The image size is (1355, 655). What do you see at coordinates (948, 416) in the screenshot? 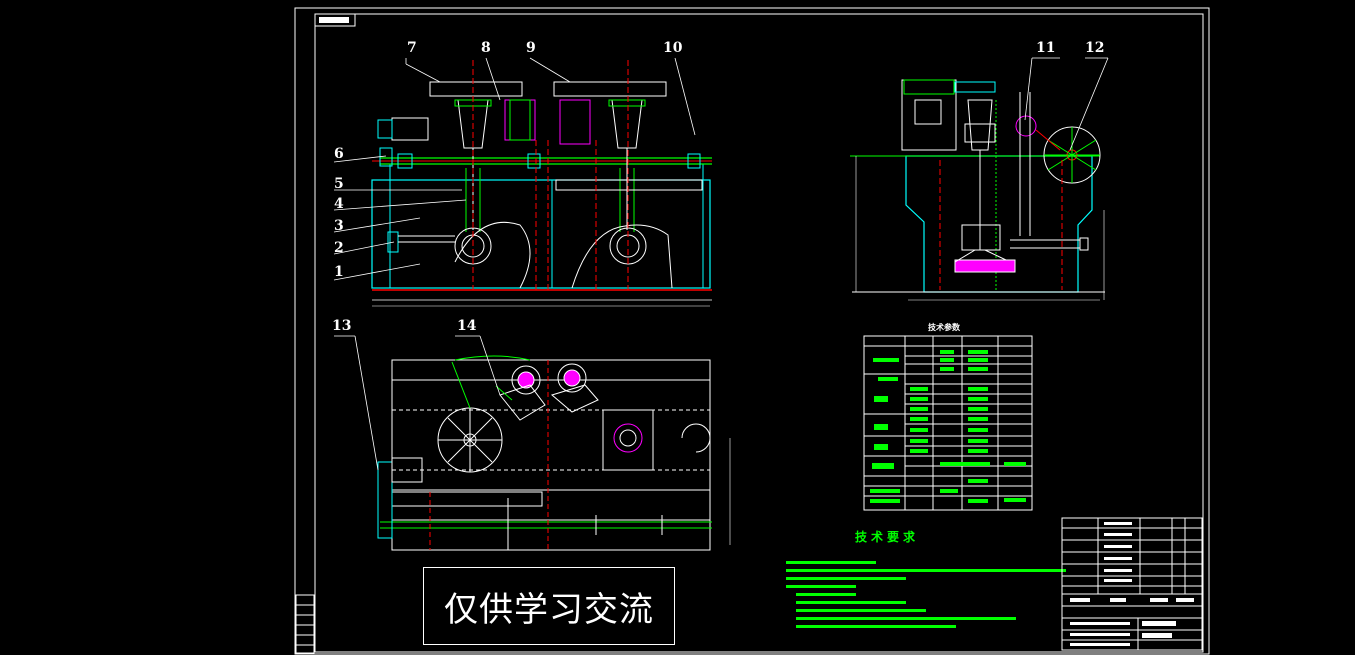
I see `parameters-table: 技术参数` at bounding box center [948, 416].